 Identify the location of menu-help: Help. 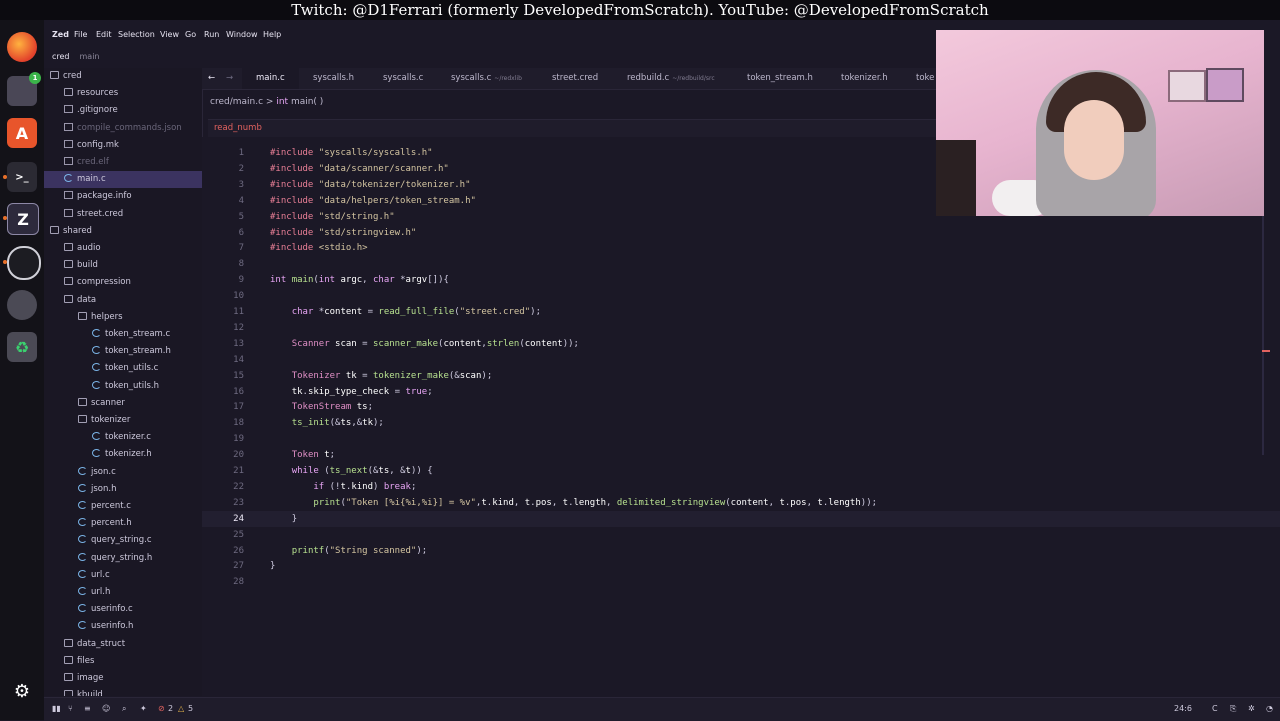
(272, 34).